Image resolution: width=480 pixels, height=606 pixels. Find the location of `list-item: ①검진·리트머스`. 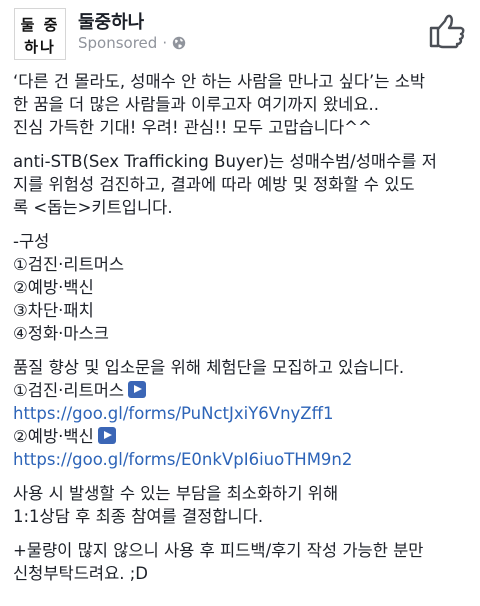

list-item: ①검진·리트머스 is located at coordinates (69, 264).